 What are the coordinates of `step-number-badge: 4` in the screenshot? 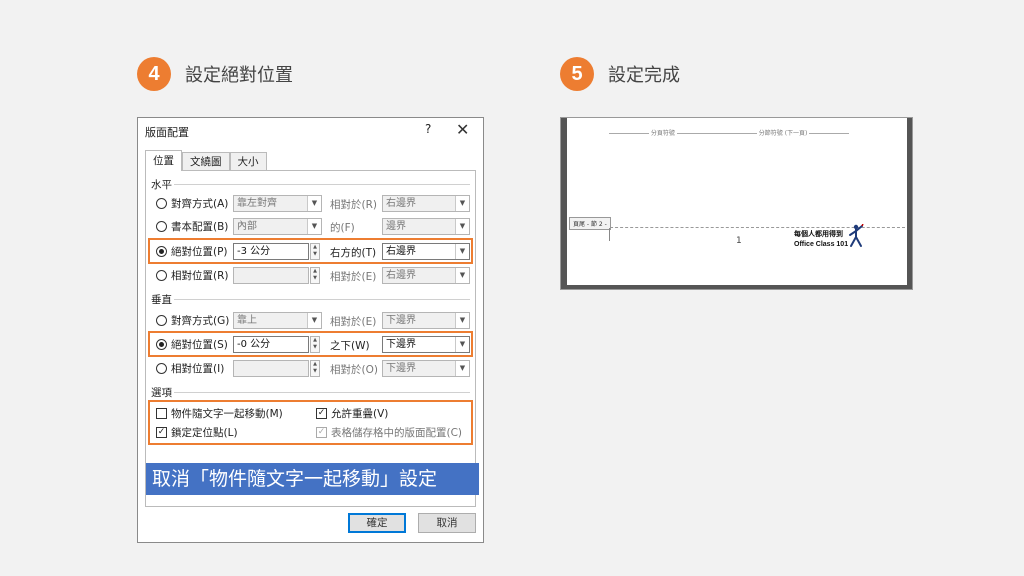 It's located at (154, 74).